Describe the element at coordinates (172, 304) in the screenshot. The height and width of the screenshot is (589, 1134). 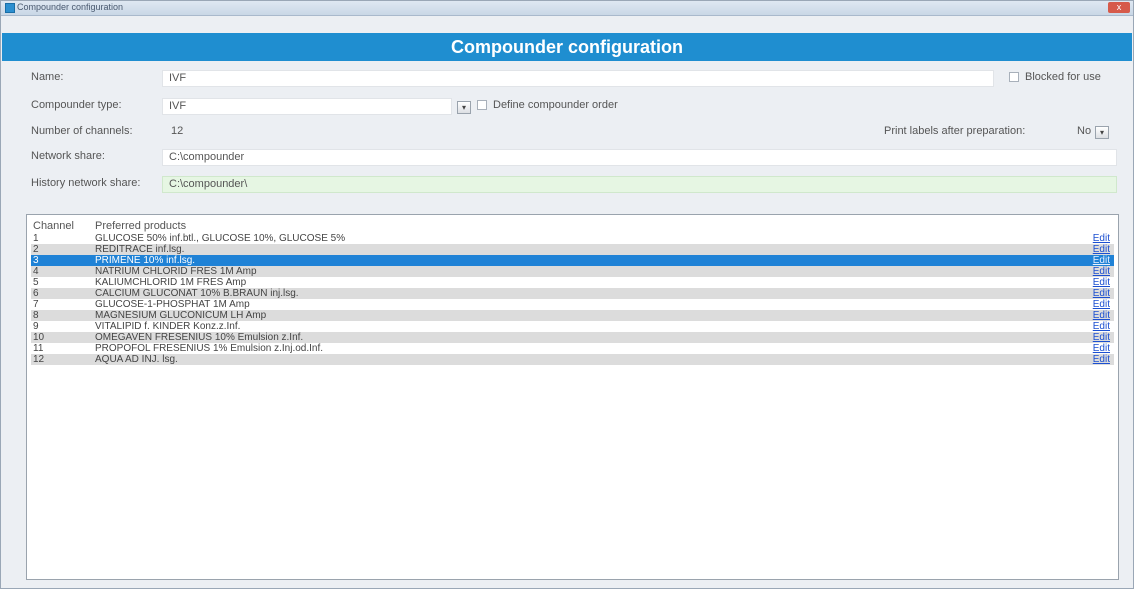
I see `preferred-products-cell: GLUCOSE-1-PHOSPHAT 1M Amp` at that location.